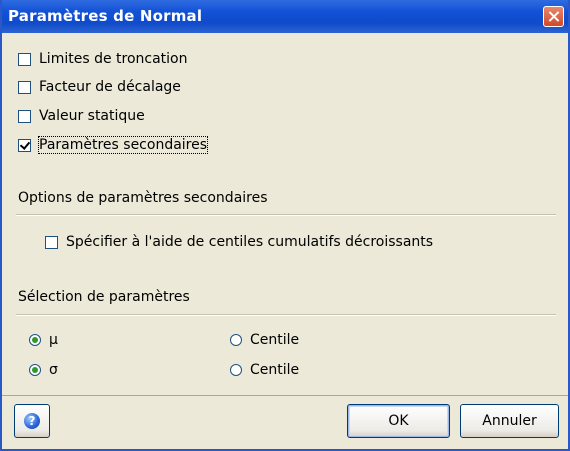 This screenshot has width=570, height=451. Describe the element at coordinates (24, 87) in the screenshot. I see `shift-factor-checkbox` at that location.